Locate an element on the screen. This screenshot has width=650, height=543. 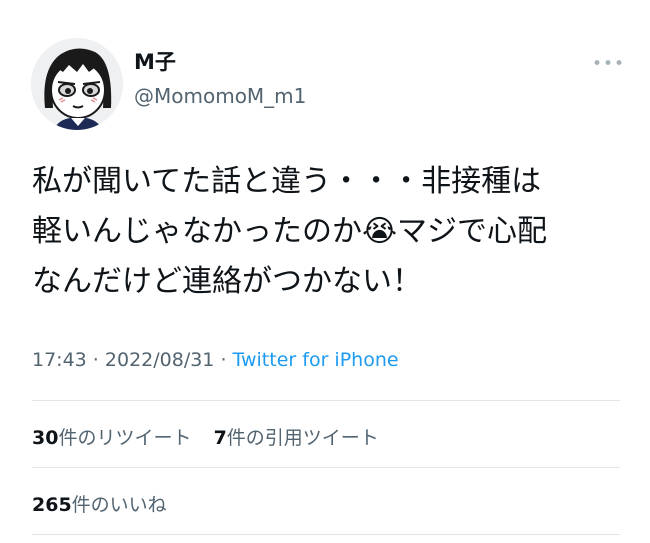
avatar is located at coordinates (77, 84).